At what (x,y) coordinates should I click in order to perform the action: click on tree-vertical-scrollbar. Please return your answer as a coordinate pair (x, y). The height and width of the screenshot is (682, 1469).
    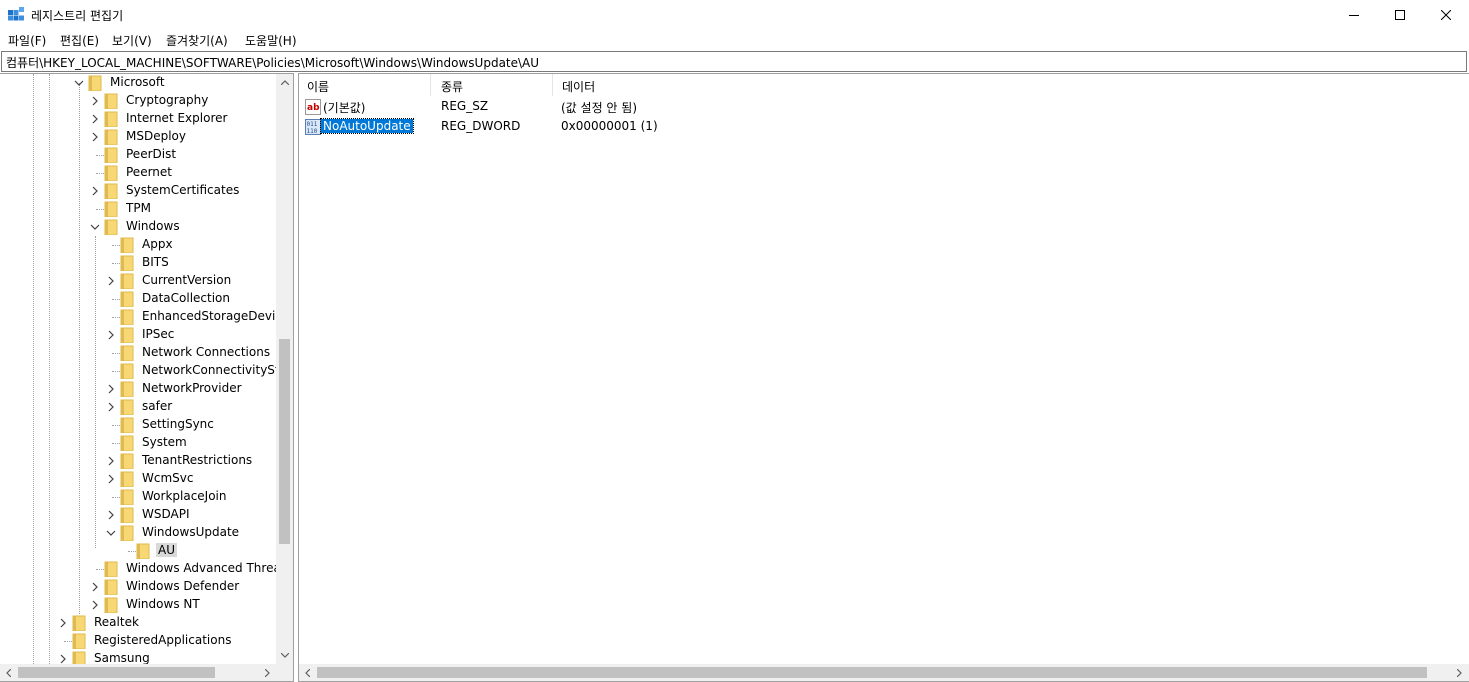
    Looking at the image, I should click on (284, 369).